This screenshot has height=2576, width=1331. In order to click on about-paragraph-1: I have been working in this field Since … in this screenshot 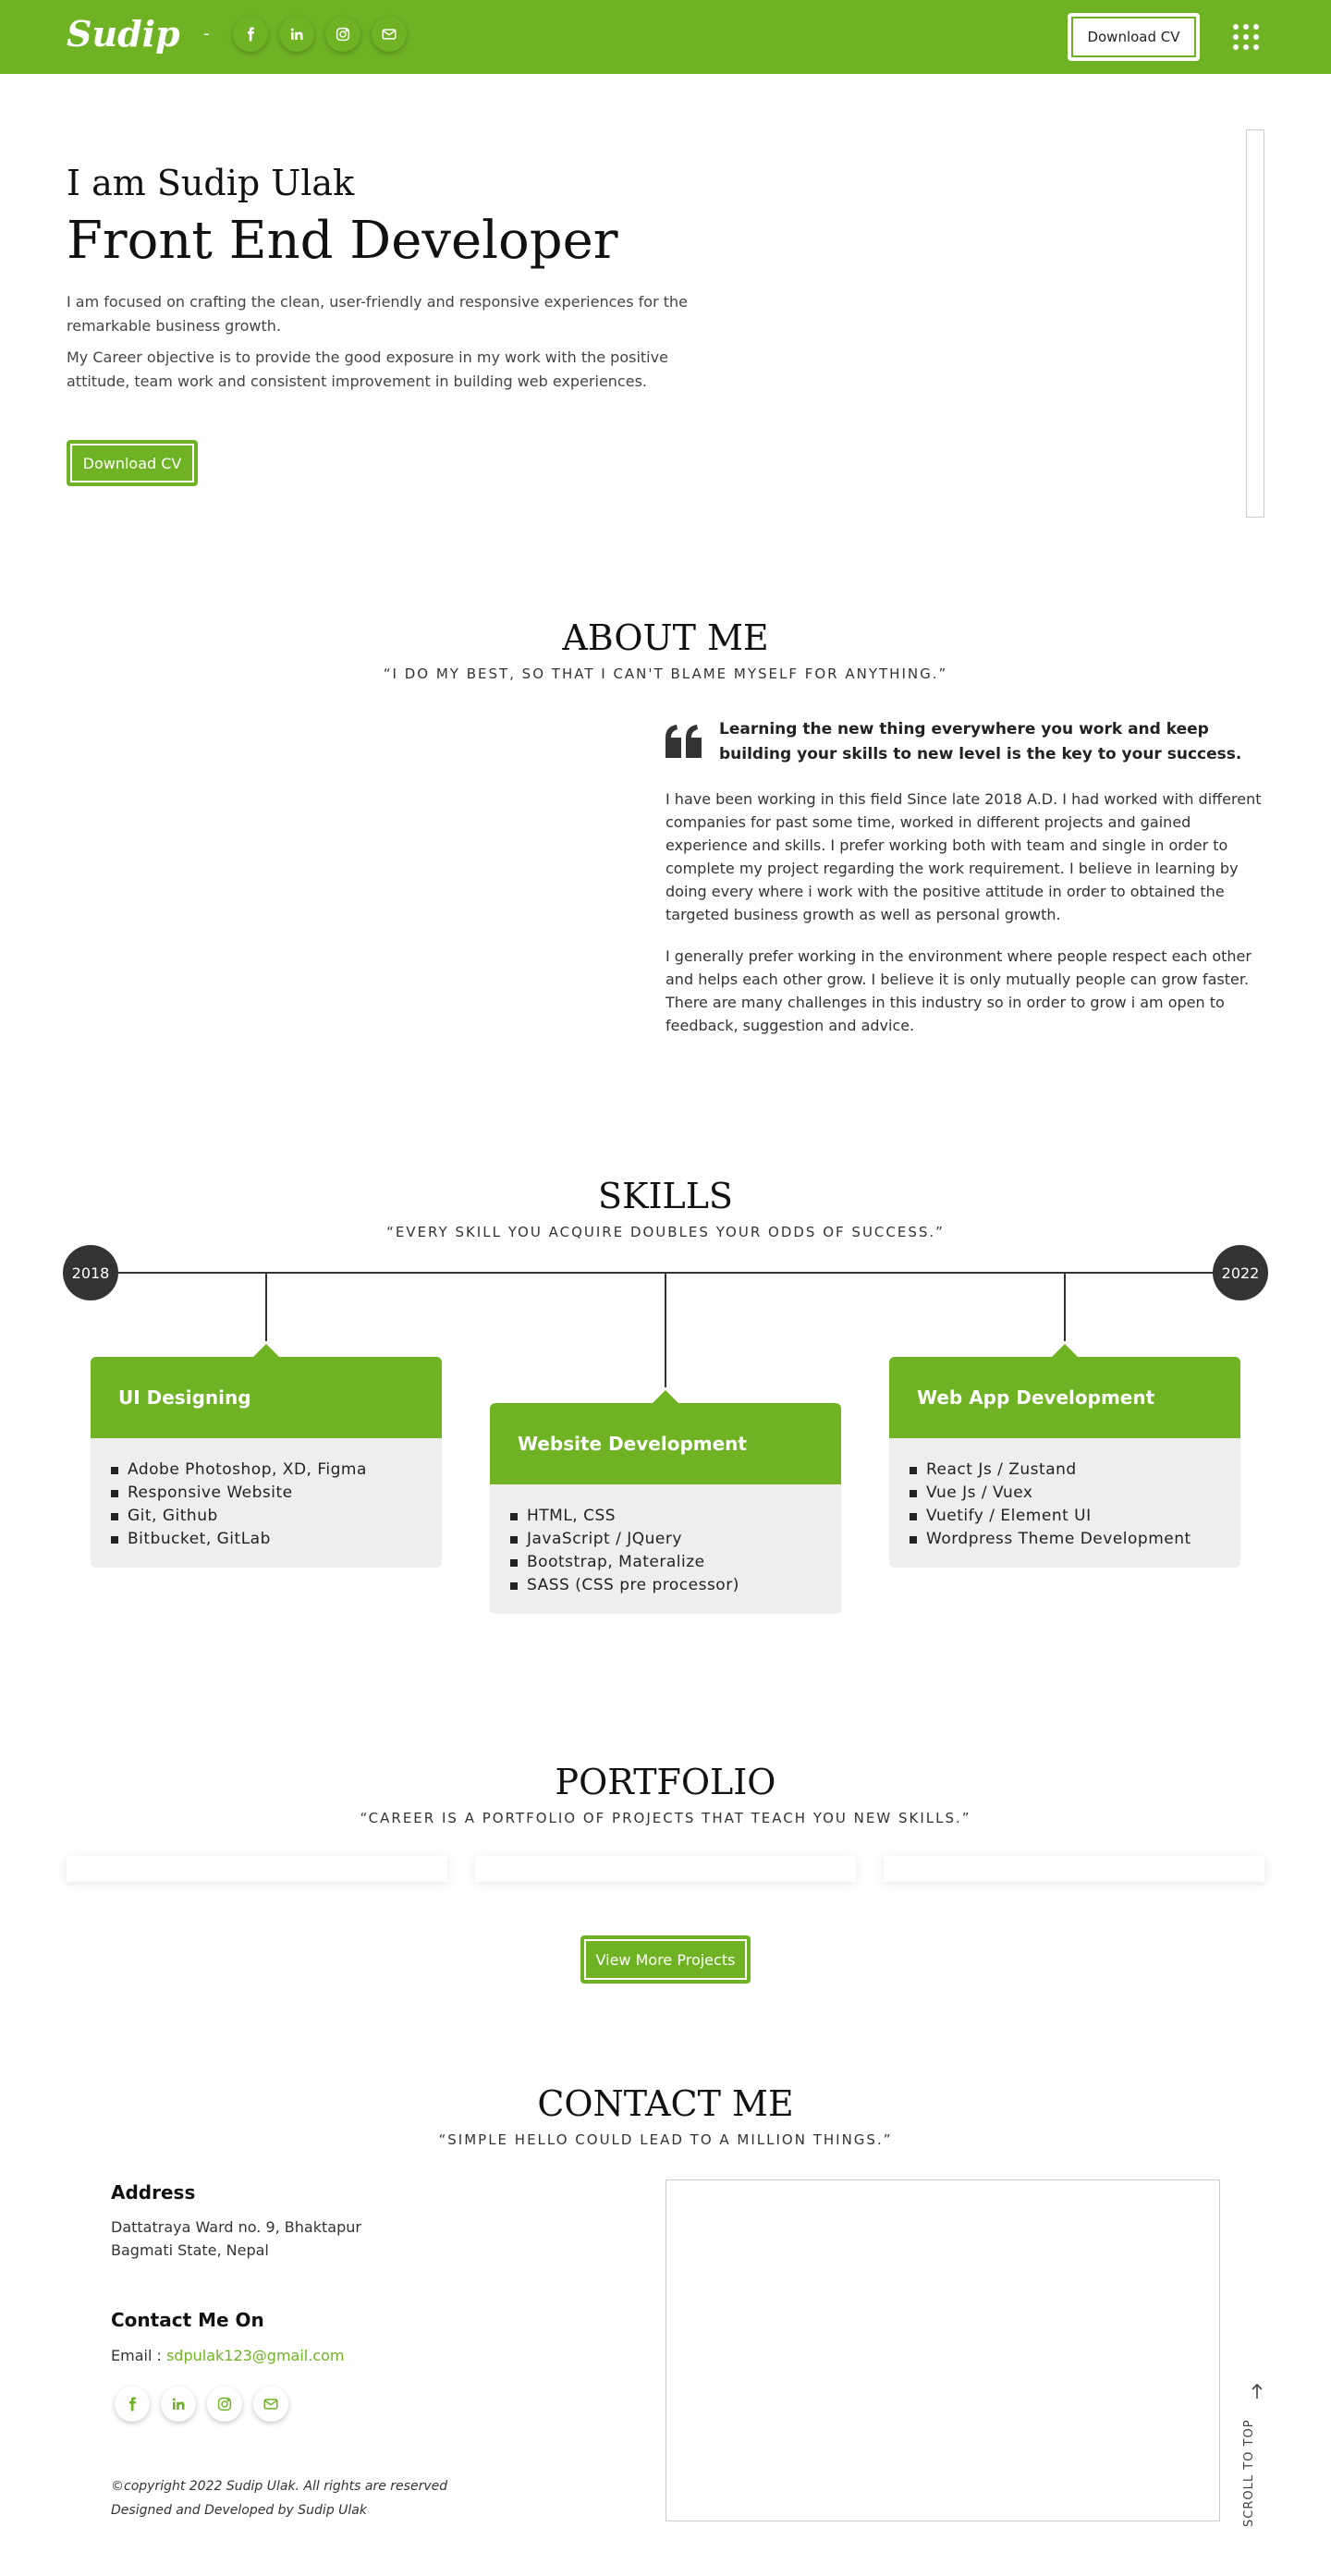, I will do `click(964, 856)`.